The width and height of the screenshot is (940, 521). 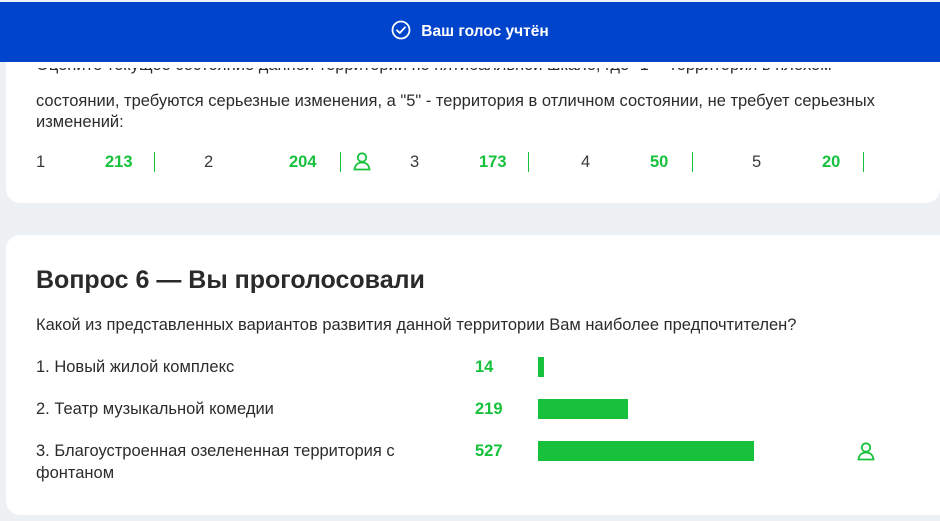 I want to click on option-label: 2. Театр музыкальной комедии, so click(x=155, y=409).